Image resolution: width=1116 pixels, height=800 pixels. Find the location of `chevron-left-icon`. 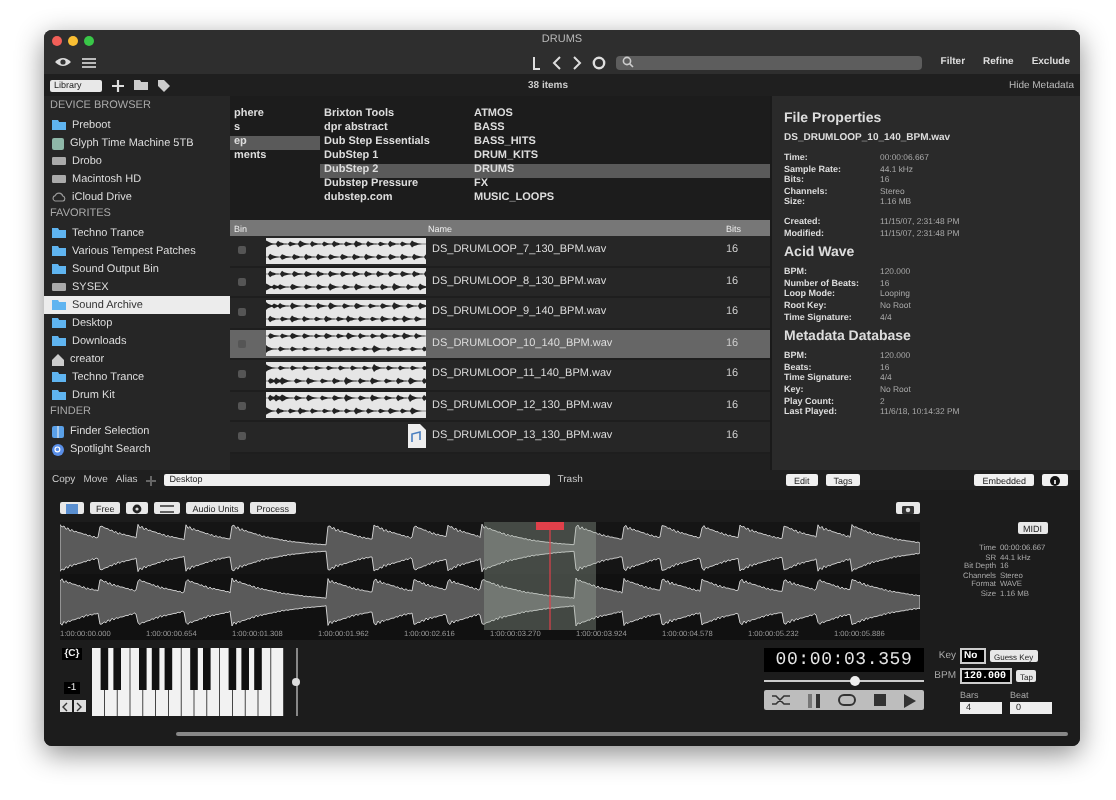

chevron-left-icon is located at coordinates (65, 706).